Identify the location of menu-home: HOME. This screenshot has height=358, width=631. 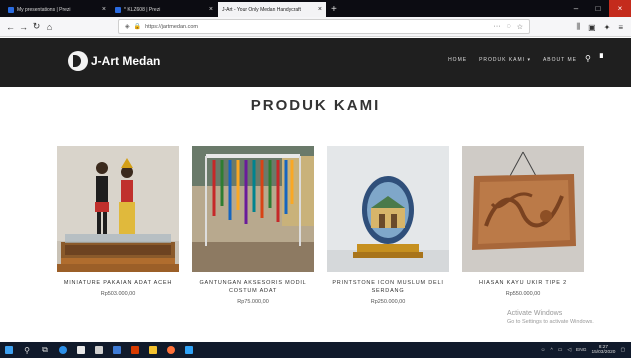
(457, 60).